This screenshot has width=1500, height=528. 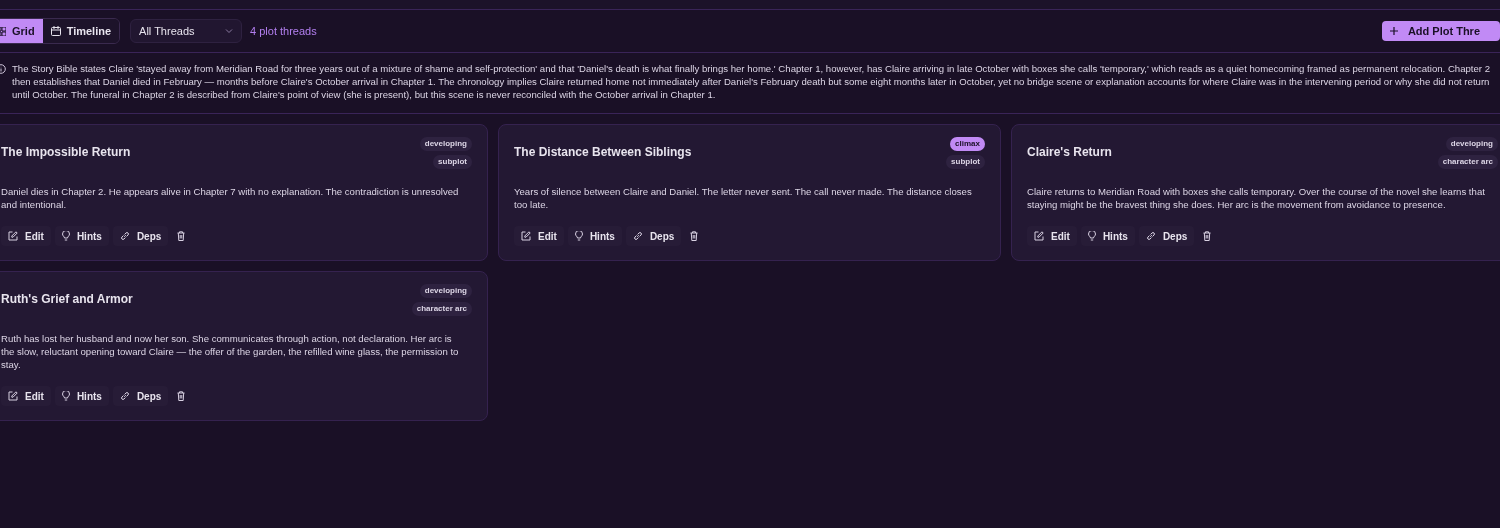 I want to click on thread-count: 4 plot threads, so click(x=283, y=31).